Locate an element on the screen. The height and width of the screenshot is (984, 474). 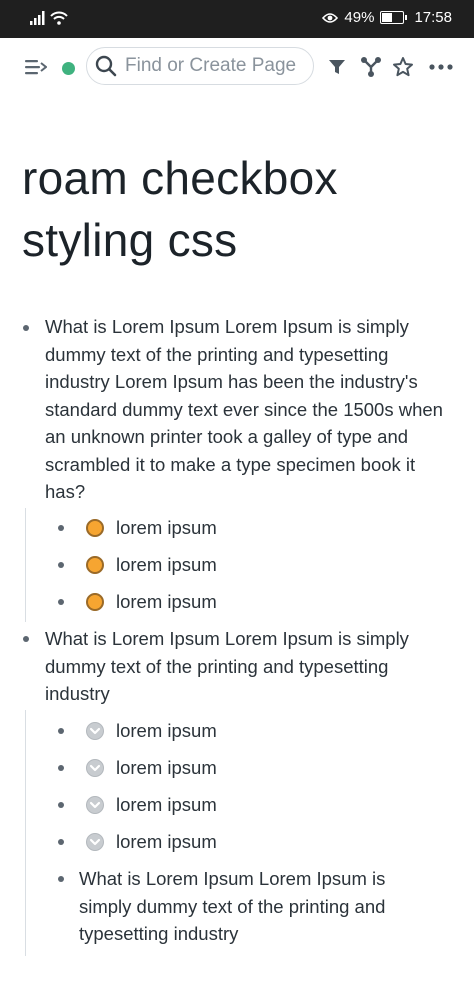
more-horizontal-icon is located at coordinates (441, 67).